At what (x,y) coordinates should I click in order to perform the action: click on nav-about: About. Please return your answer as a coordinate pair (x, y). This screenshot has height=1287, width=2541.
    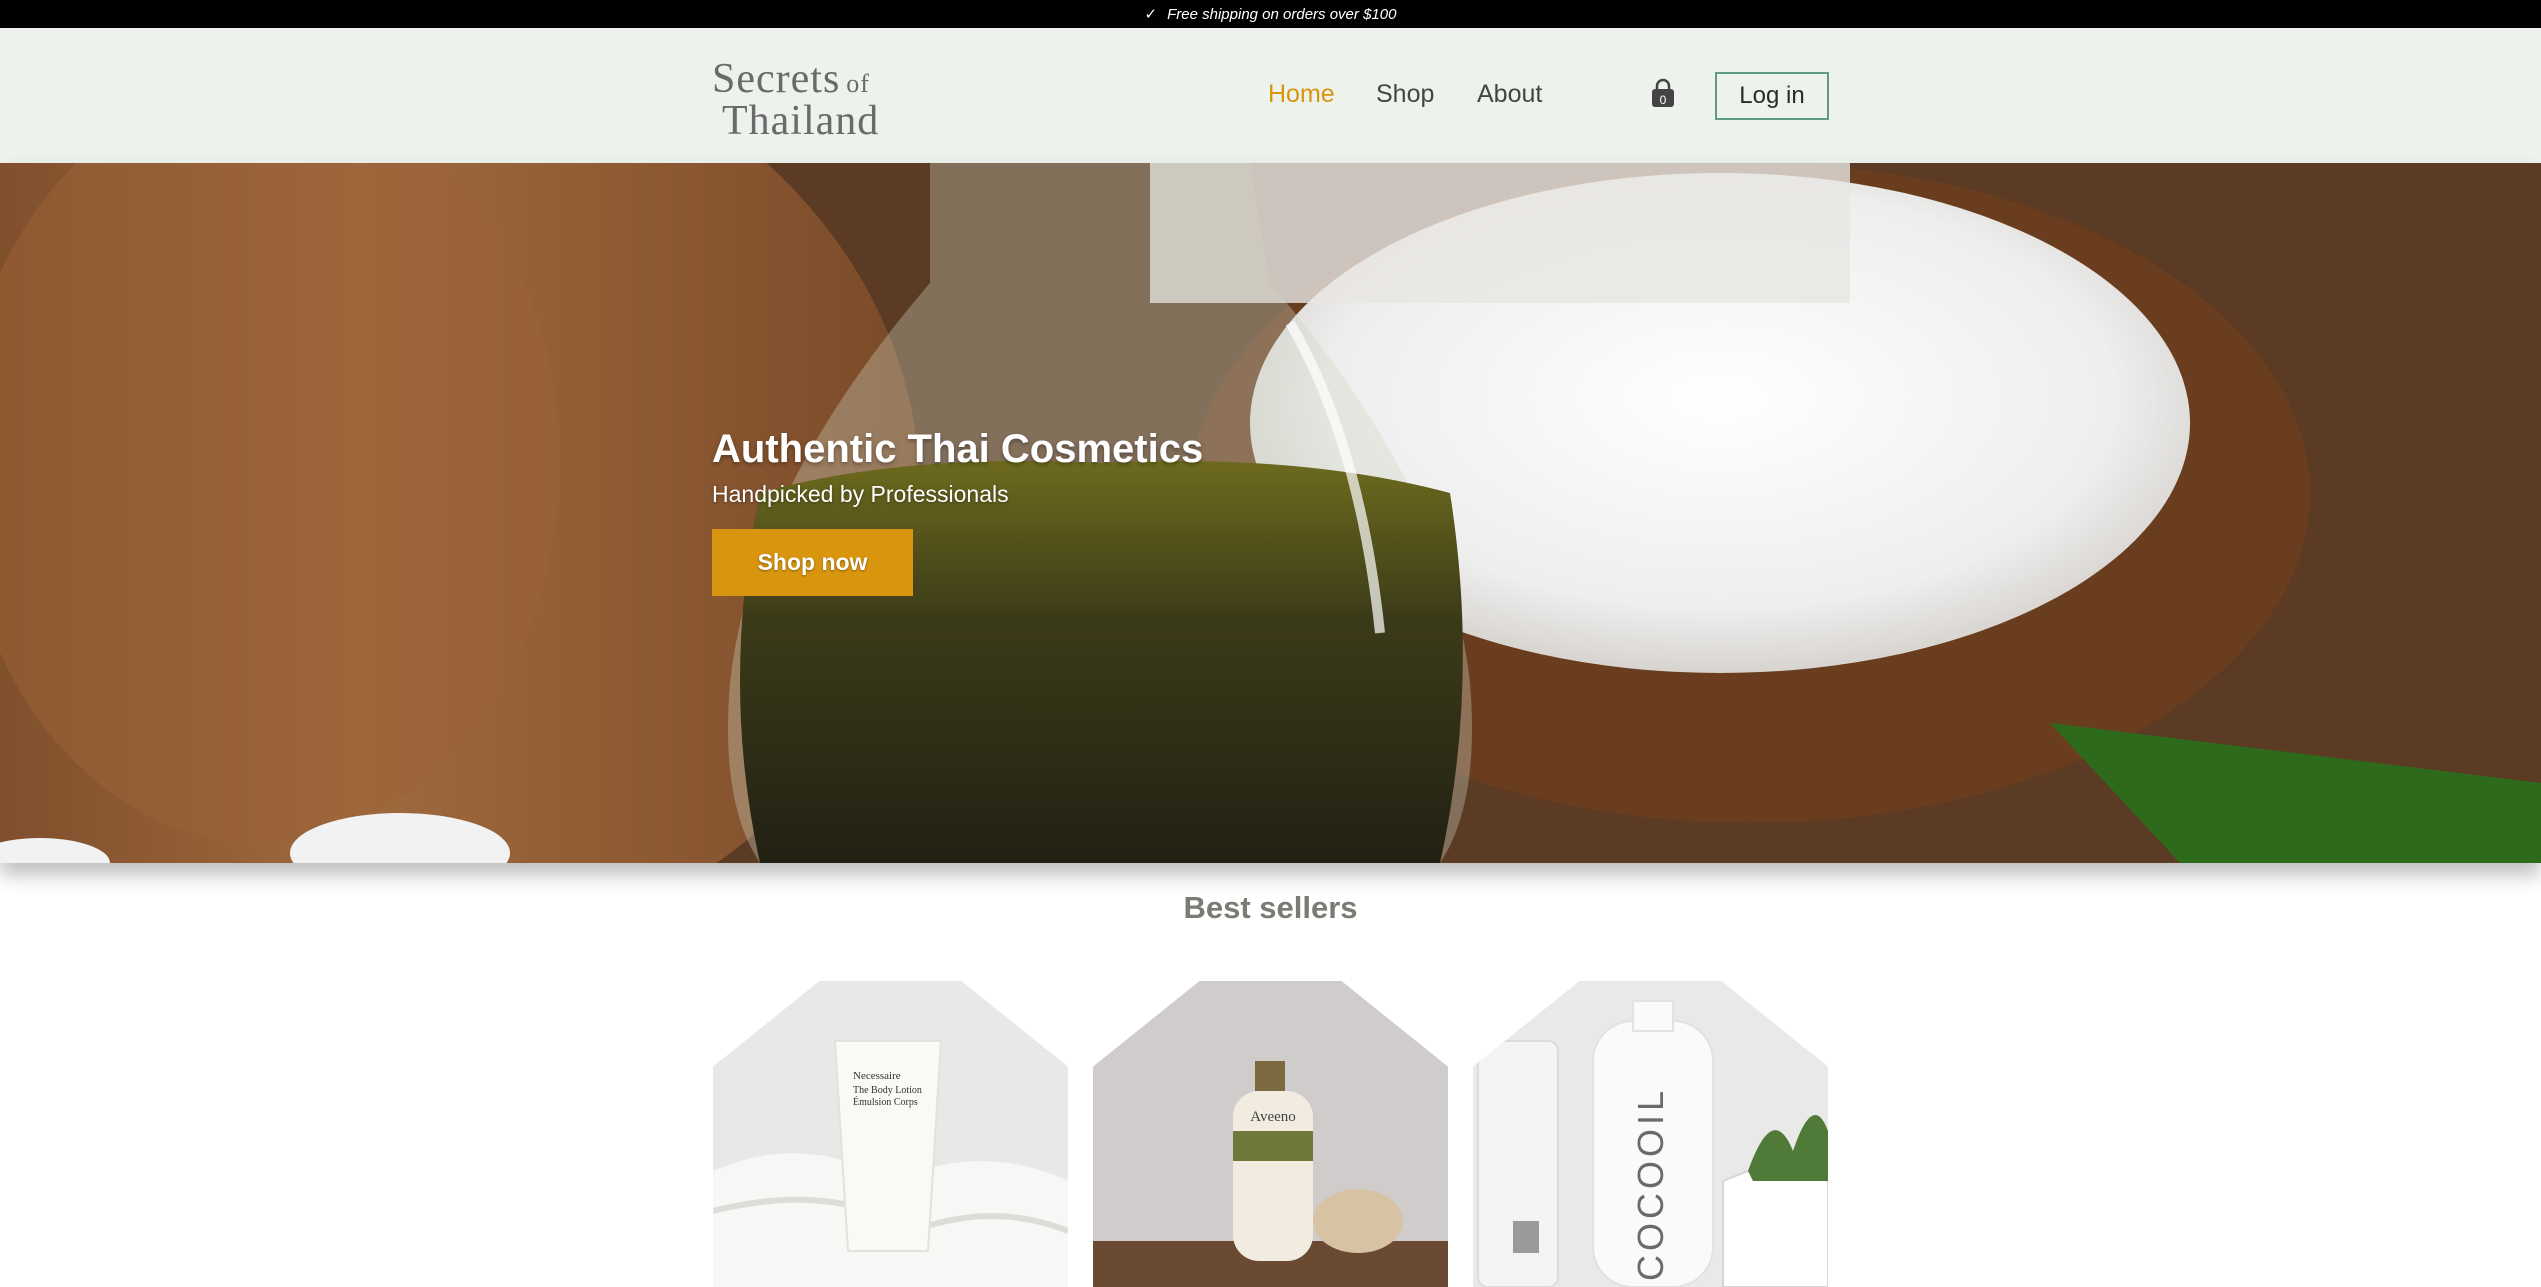
    Looking at the image, I should click on (1509, 94).